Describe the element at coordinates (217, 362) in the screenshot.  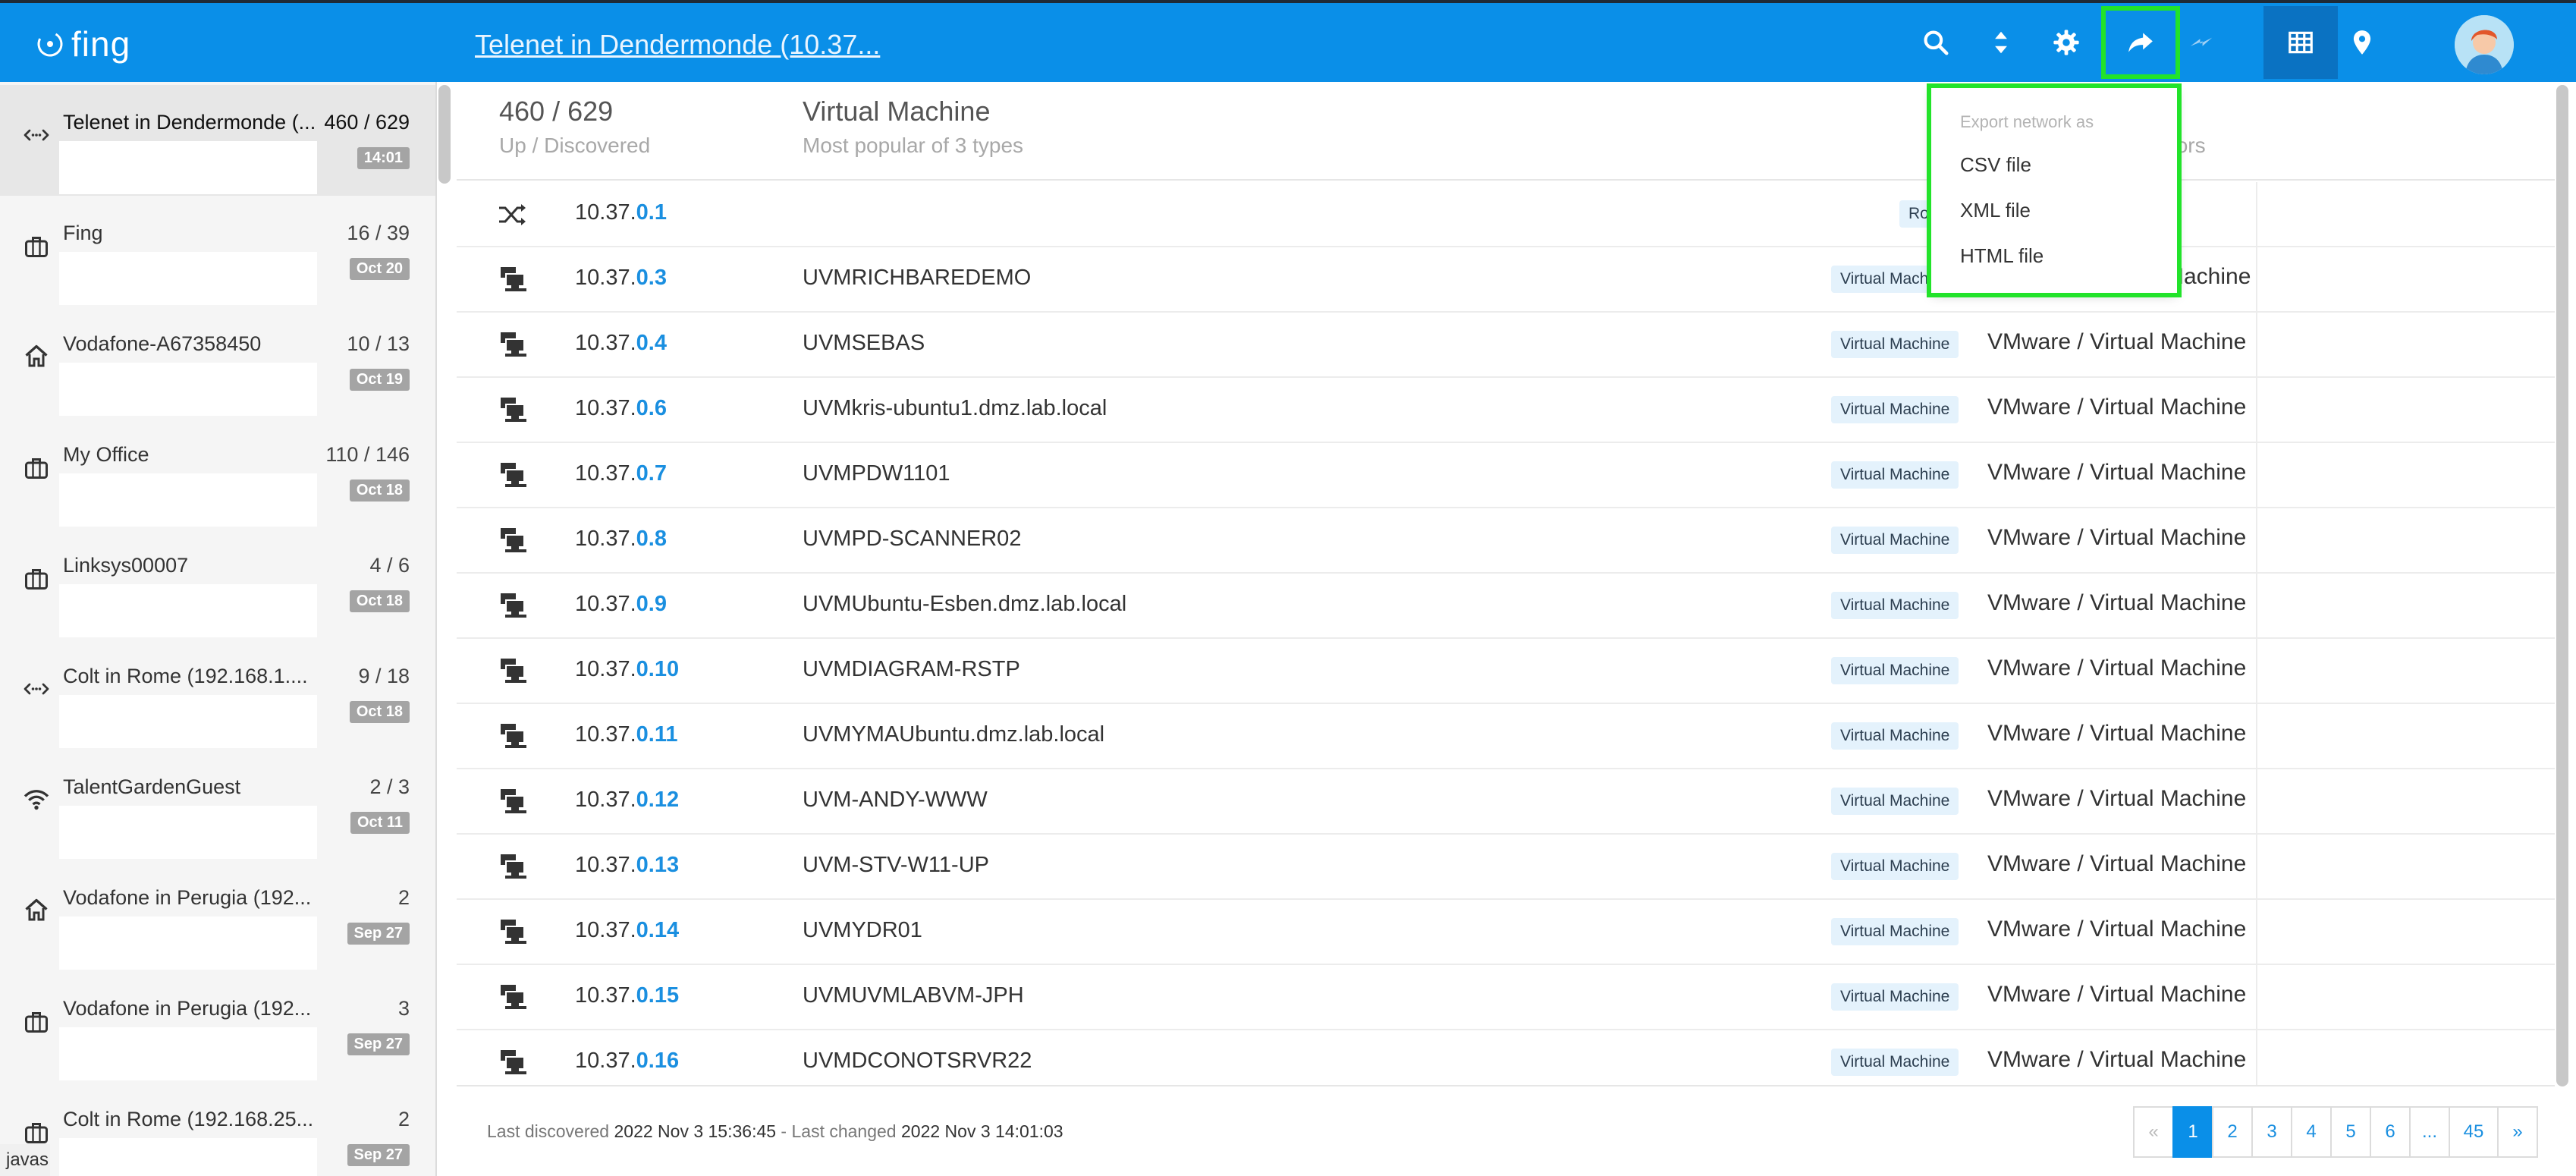
I see `sidebar-network-item: Vodafone-A67358450 10 / 13 Oct 19` at that location.